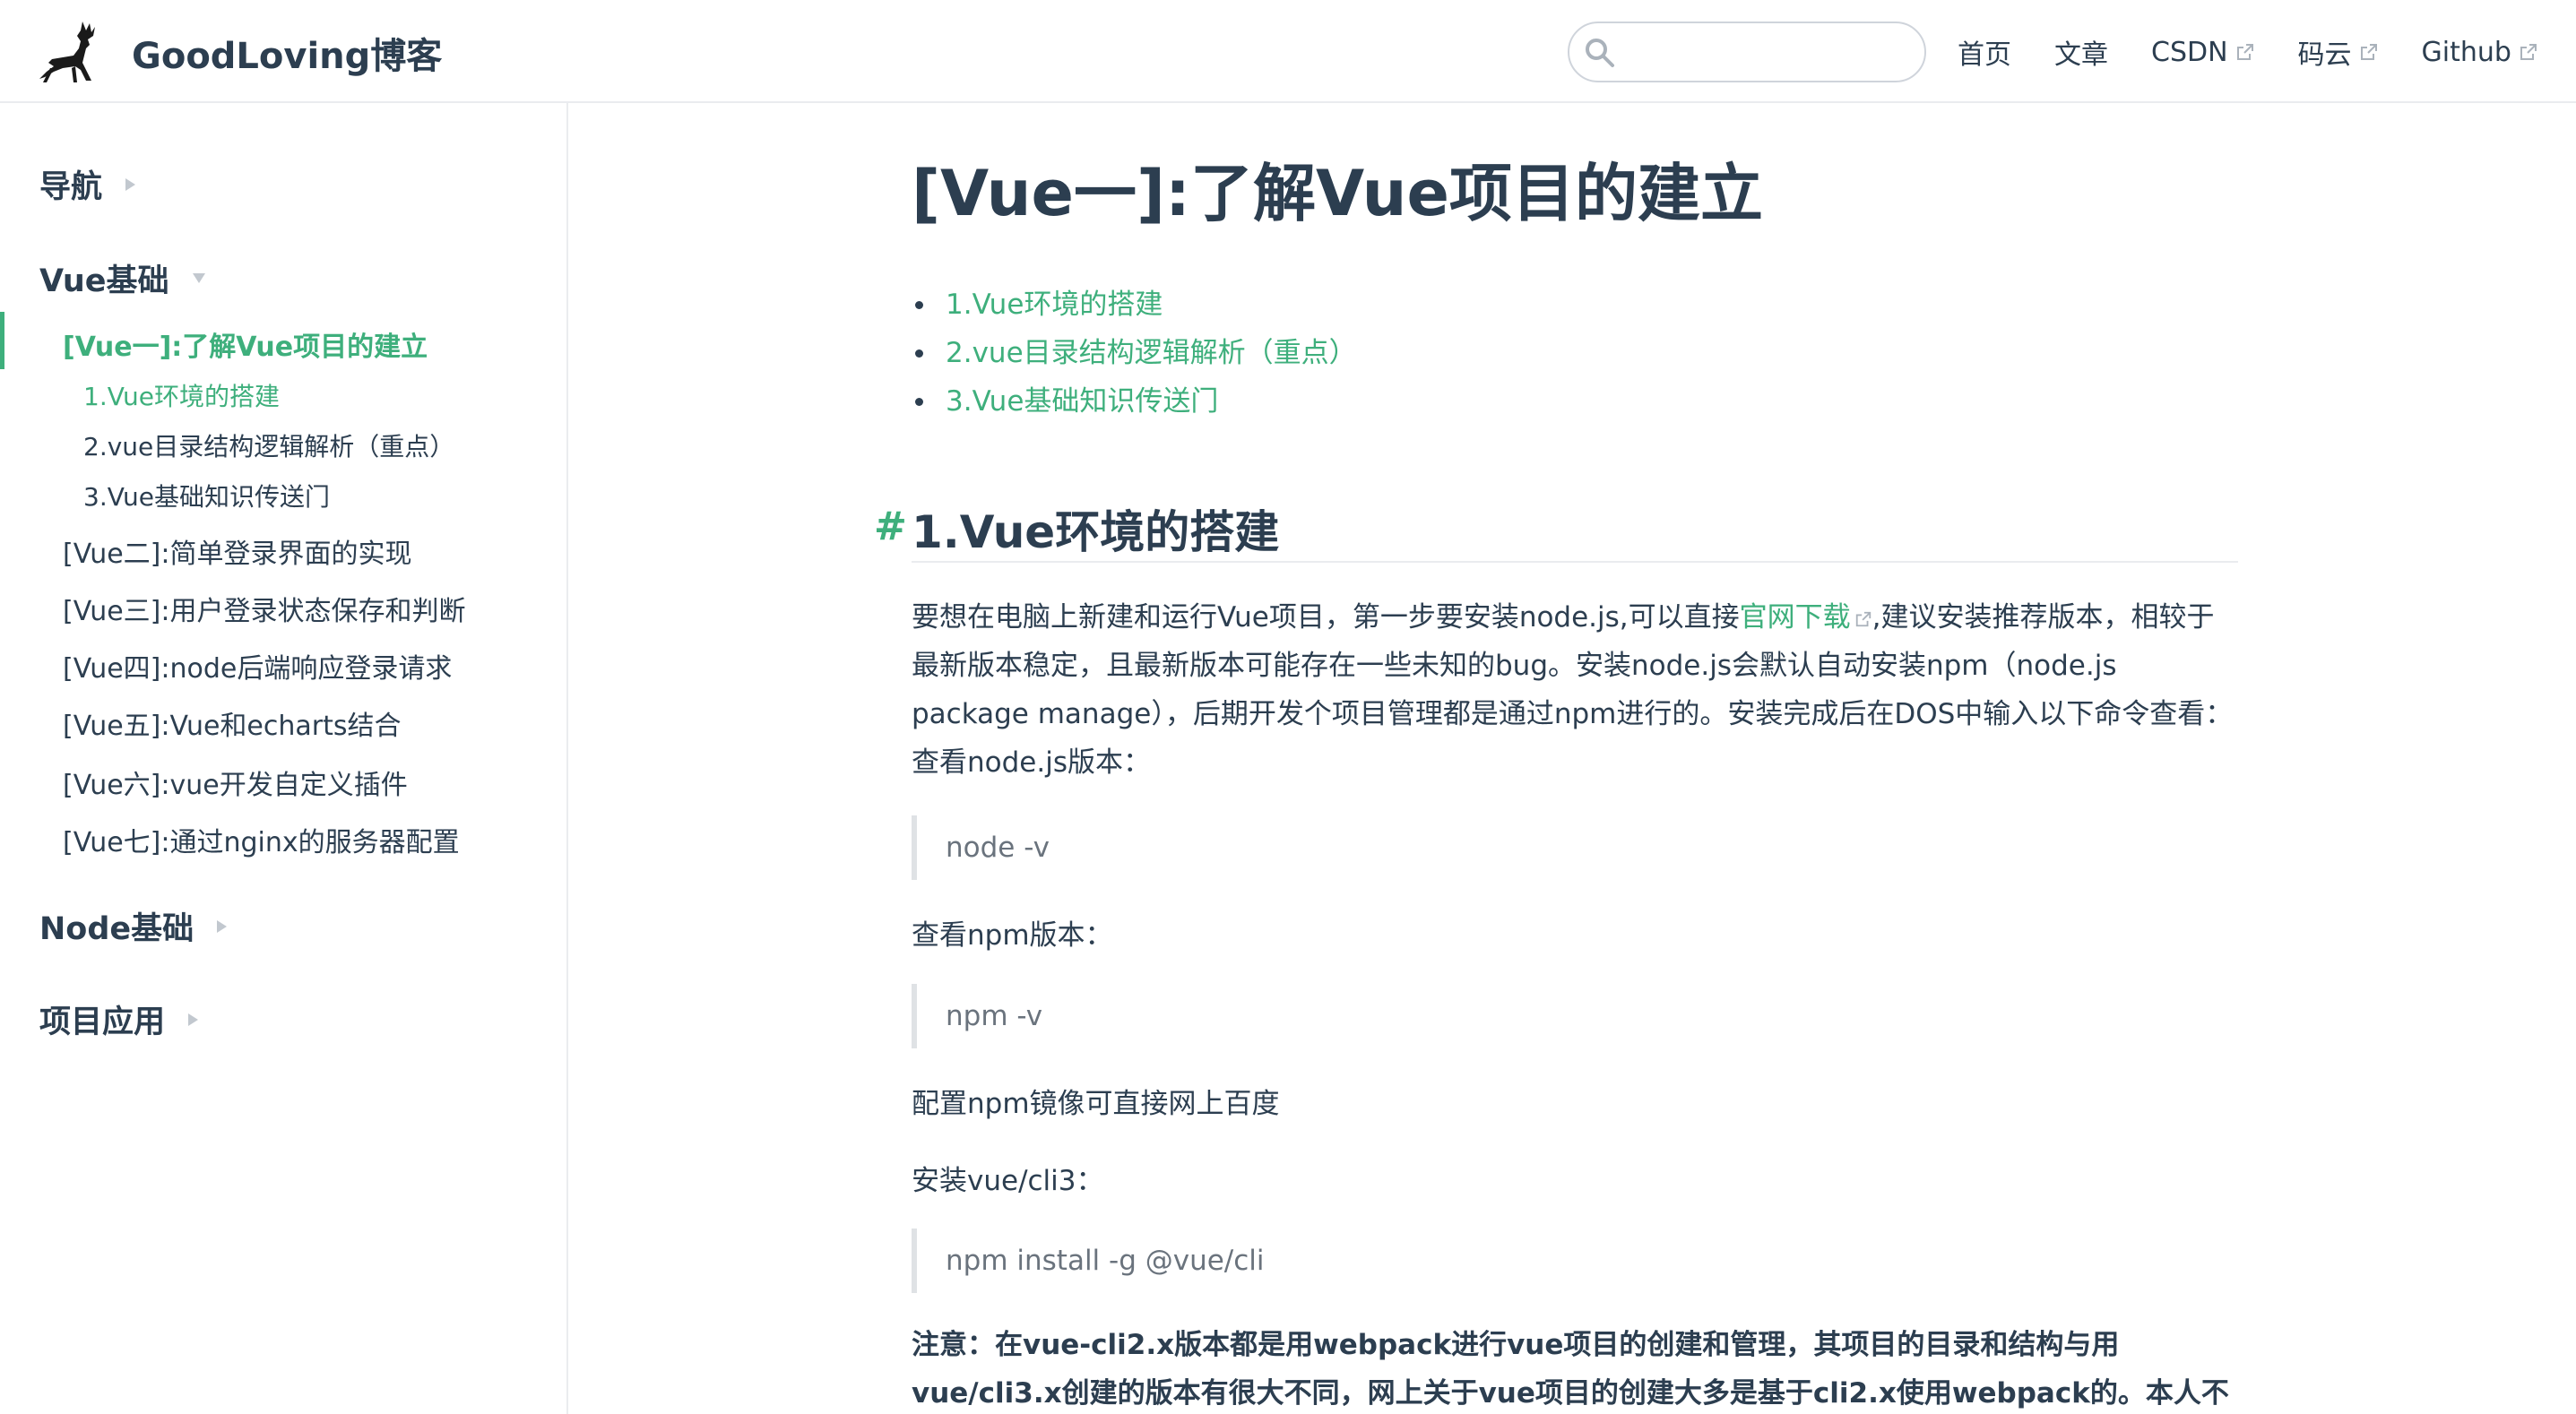 This screenshot has width=2576, height=1414. Describe the element at coordinates (257, 665) in the screenshot. I see `sidebar-item-vue4: [Vue四]:node后端响应登录请求` at that location.